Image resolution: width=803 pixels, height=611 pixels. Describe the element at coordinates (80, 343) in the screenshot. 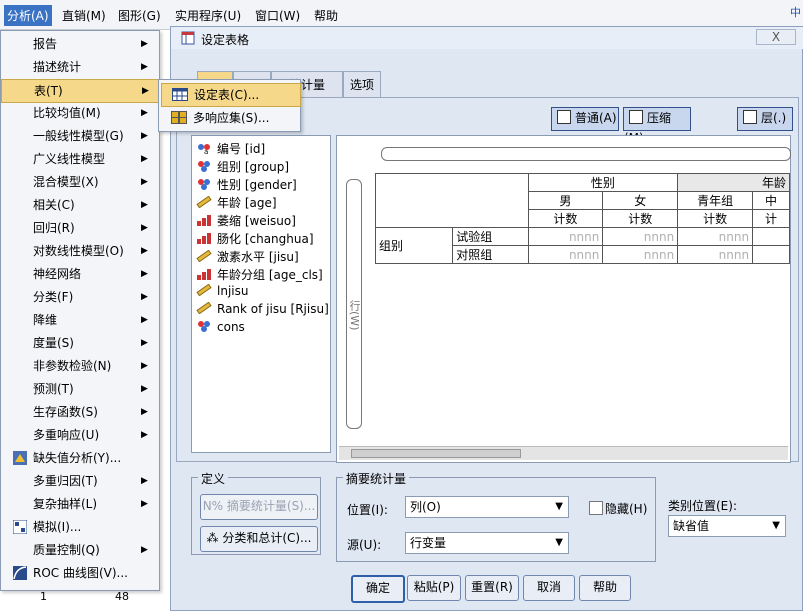

I see `analyze-menu-item: 度量(S) ▶` at that location.